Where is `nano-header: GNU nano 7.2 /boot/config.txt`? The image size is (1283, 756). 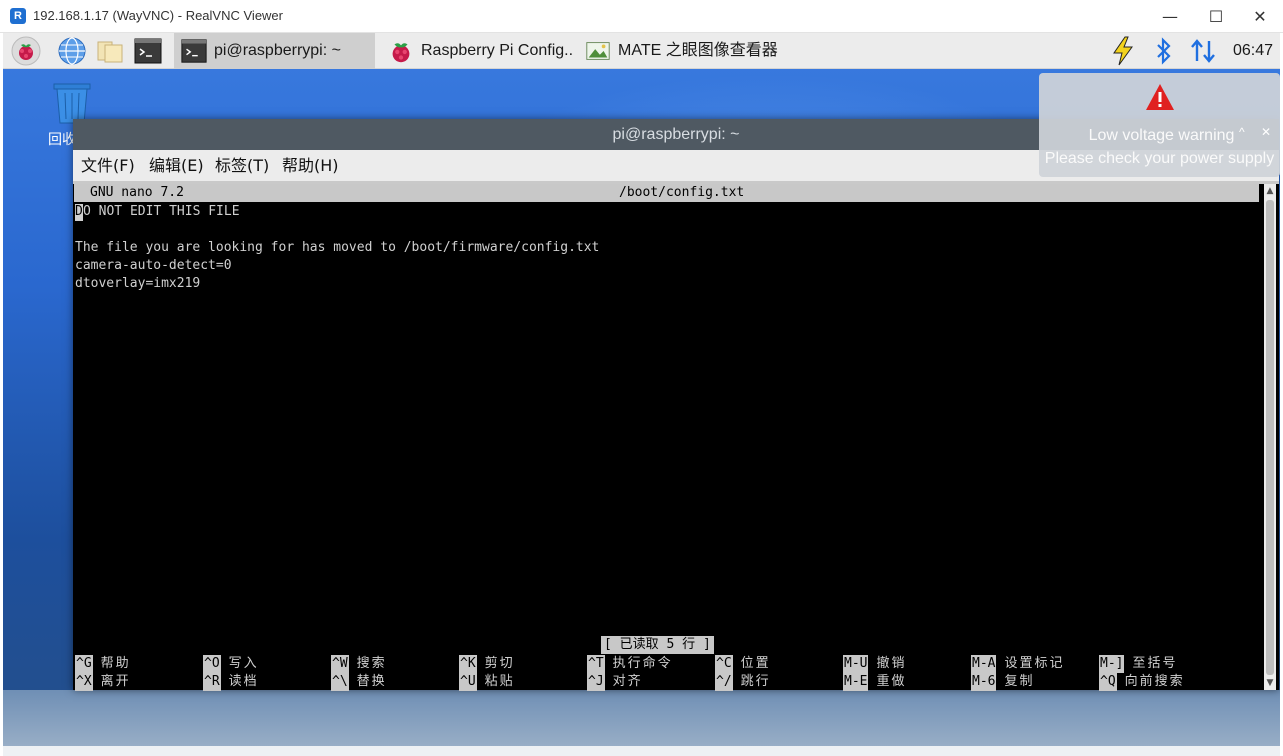
nano-header: GNU nano 7.2 /boot/config.txt is located at coordinates (666, 193).